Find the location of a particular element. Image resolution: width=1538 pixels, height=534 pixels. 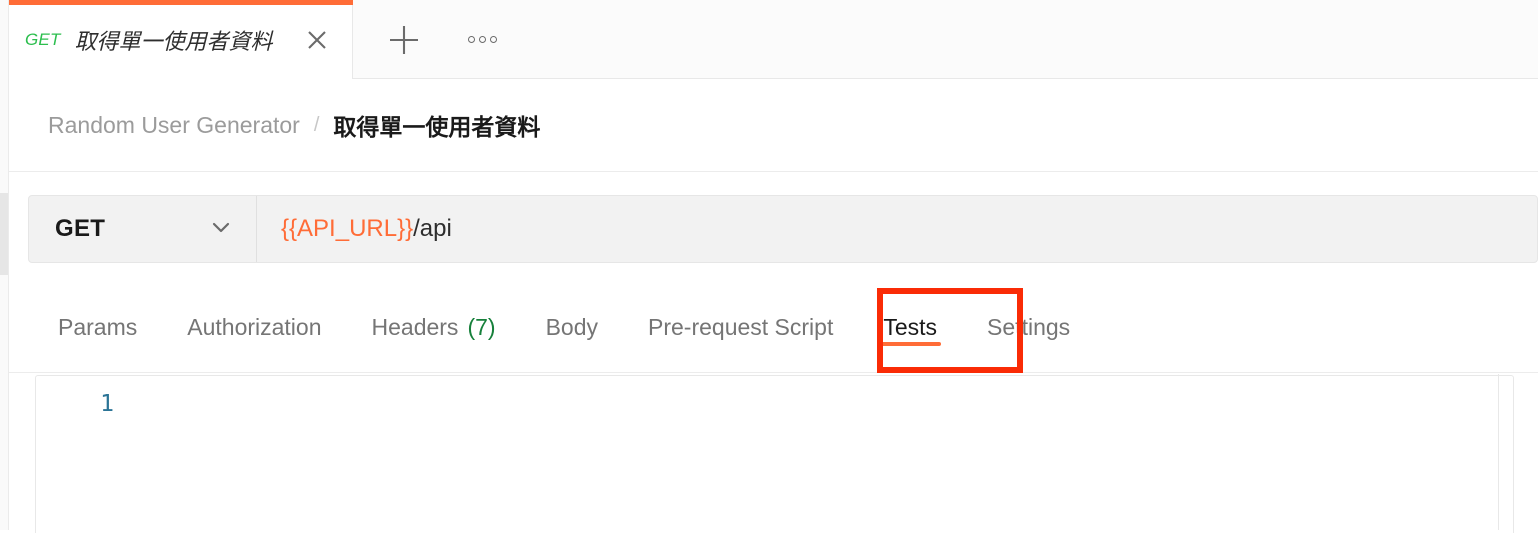

tab-pre-request-script: Pre-request Script is located at coordinates (740, 327).